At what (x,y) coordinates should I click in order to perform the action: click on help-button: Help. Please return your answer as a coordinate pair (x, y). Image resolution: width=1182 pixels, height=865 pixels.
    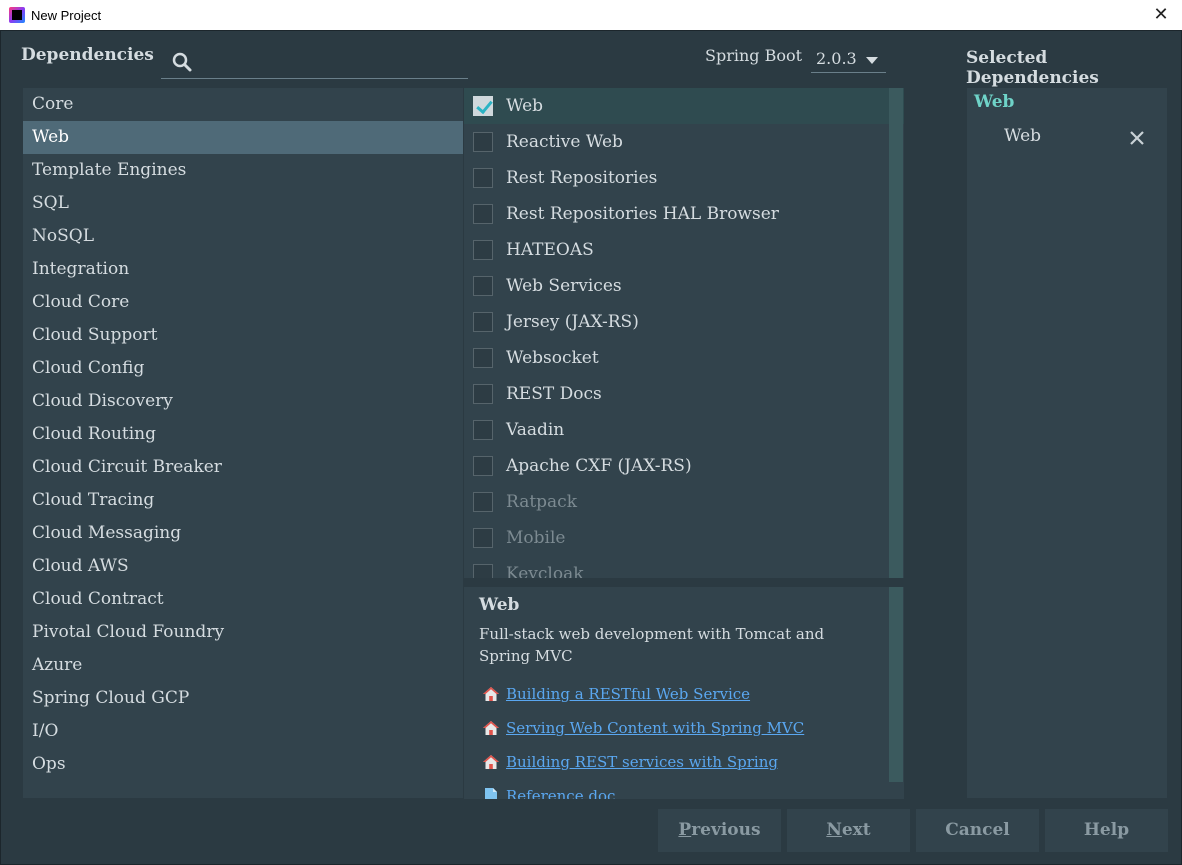
    Looking at the image, I should click on (1106, 830).